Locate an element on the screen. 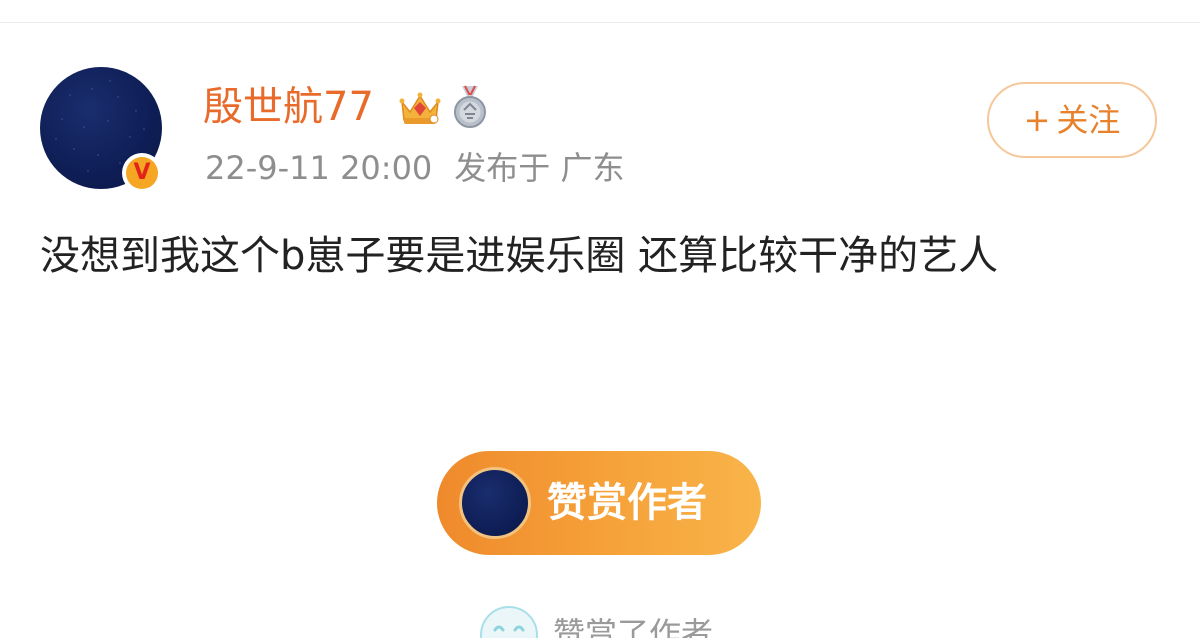 The image size is (1200, 638). reward-button-label: 赞赏作者 is located at coordinates (627, 503).